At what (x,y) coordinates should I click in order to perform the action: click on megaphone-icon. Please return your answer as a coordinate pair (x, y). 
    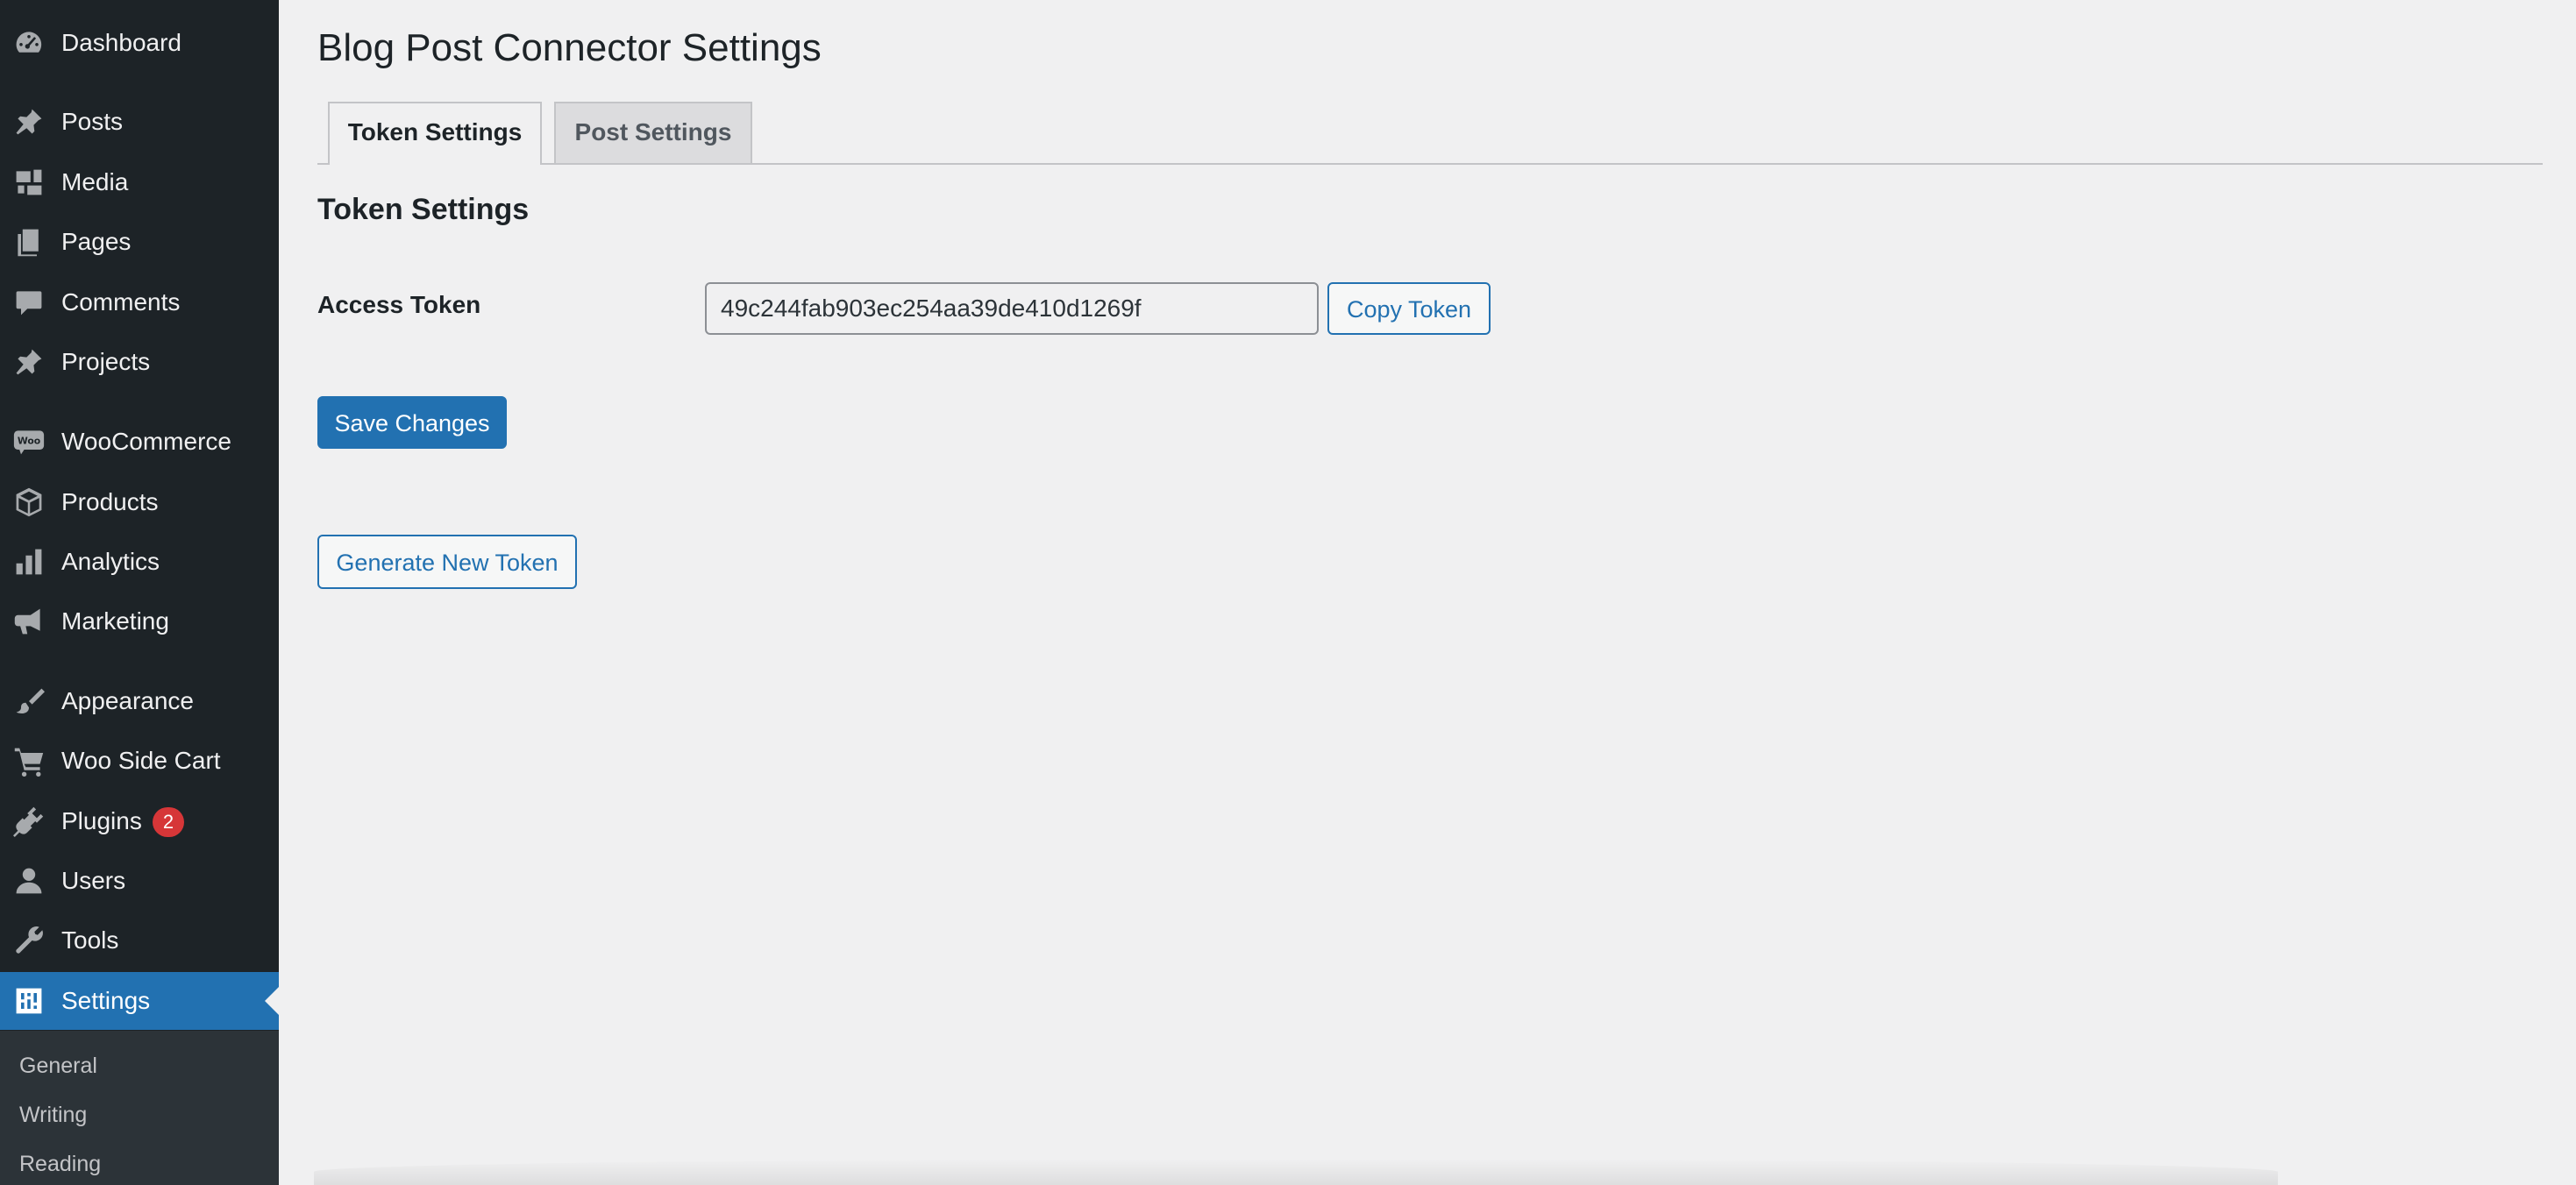
    Looking at the image, I should click on (29, 621).